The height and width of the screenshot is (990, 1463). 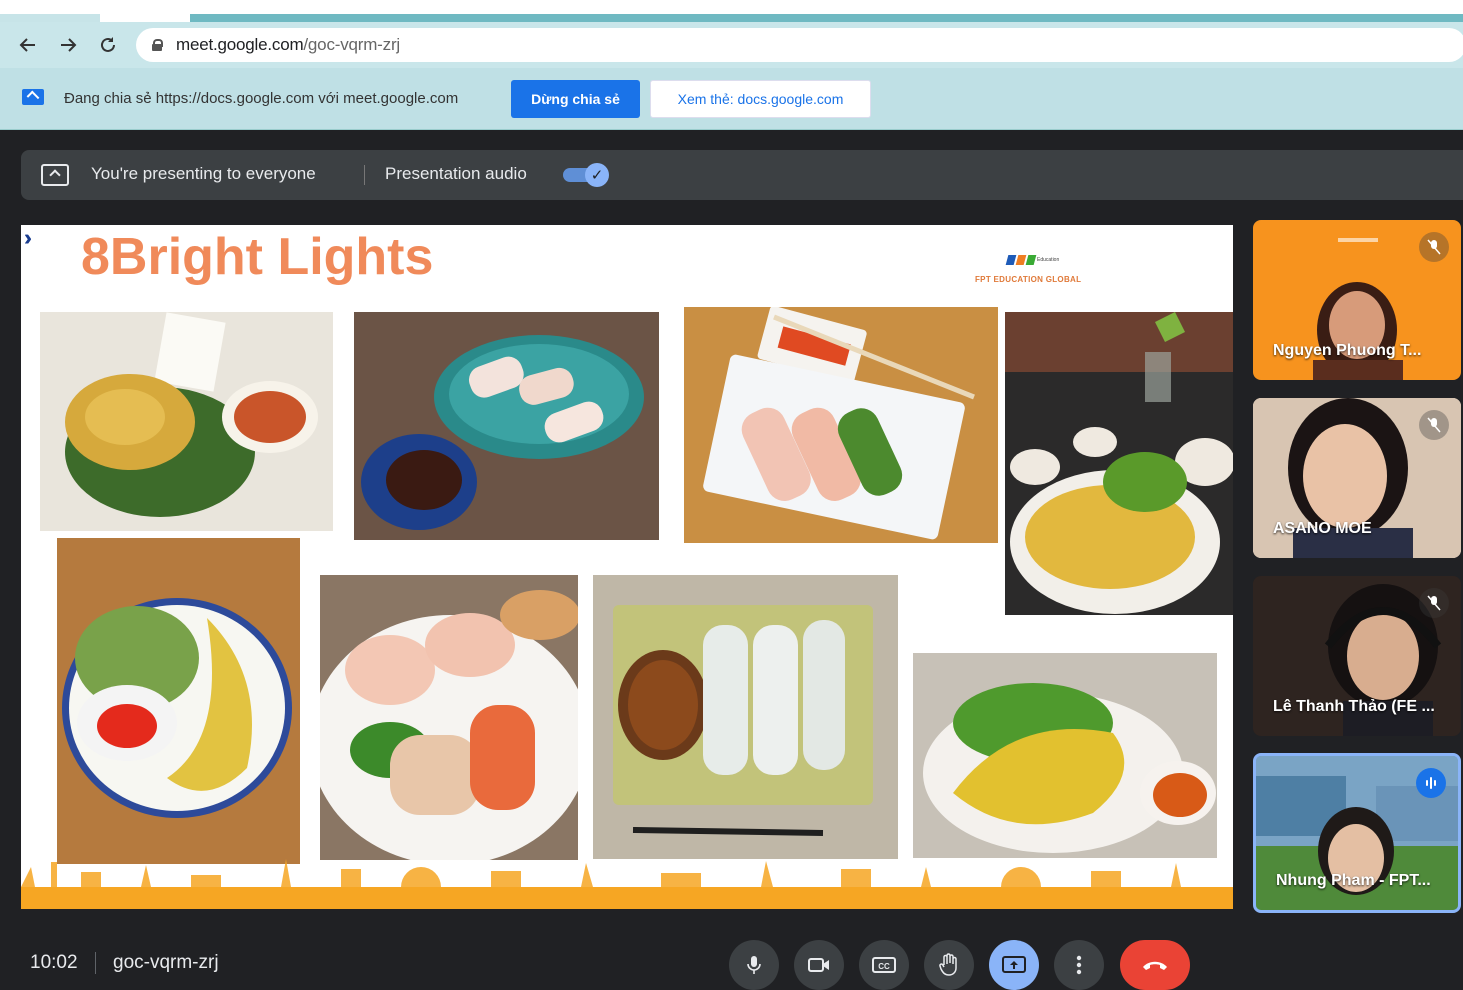 I want to click on mic-icon, so click(x=754, y=965).